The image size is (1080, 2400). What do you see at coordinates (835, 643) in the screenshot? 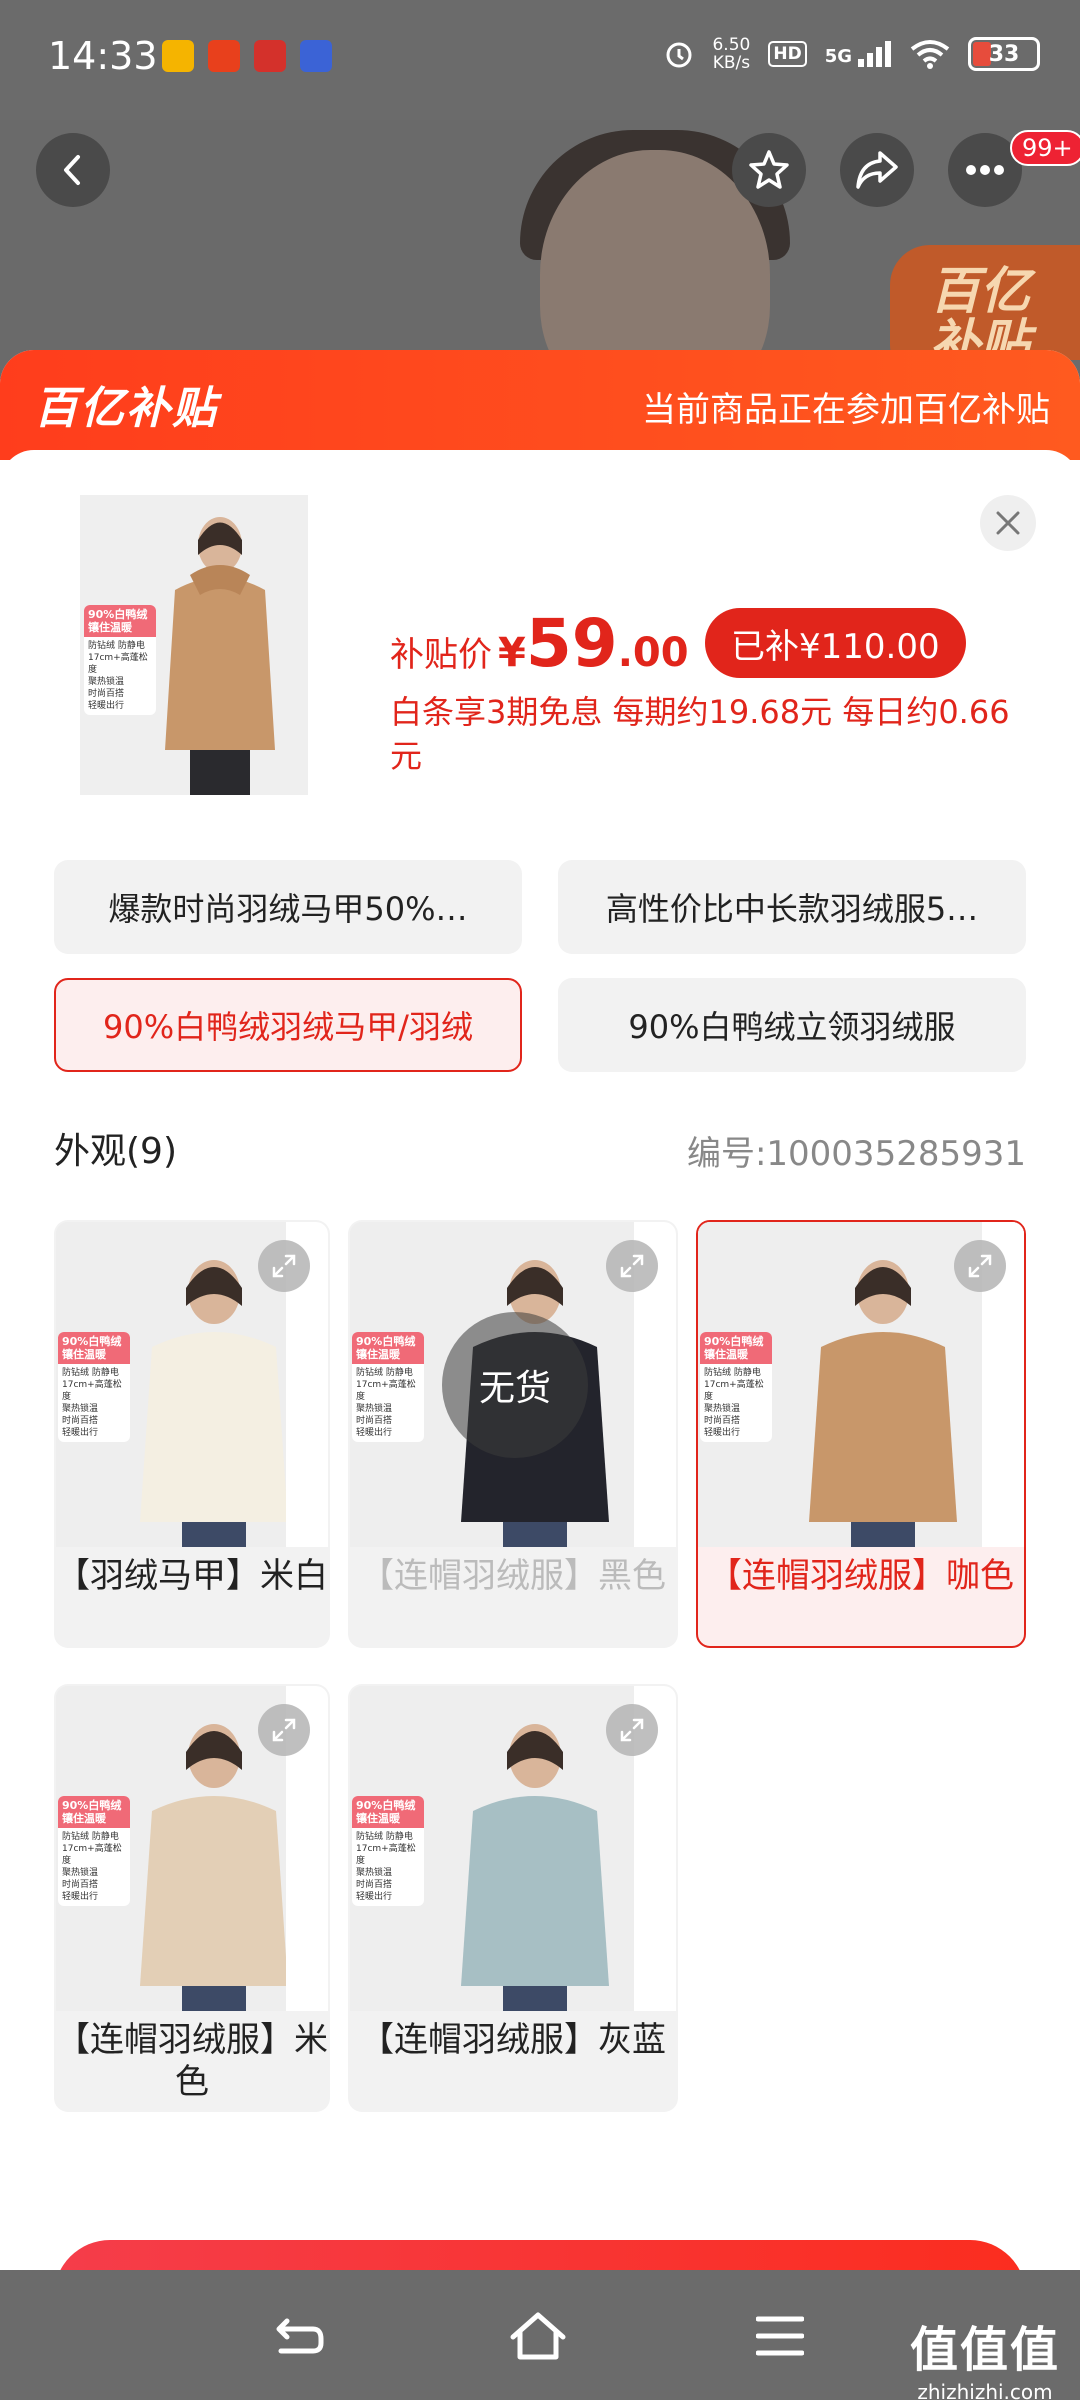
I see `subsidy-amount-badge: 已补¥110.00` at bounding box center [835, 643].